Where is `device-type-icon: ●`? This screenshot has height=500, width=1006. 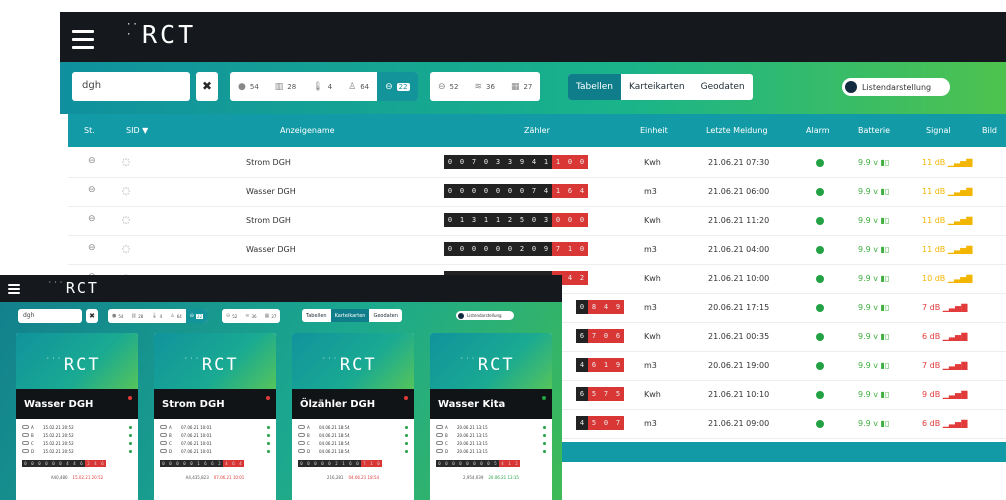 device-type-icon: ● is located at coordinates (114, 316).